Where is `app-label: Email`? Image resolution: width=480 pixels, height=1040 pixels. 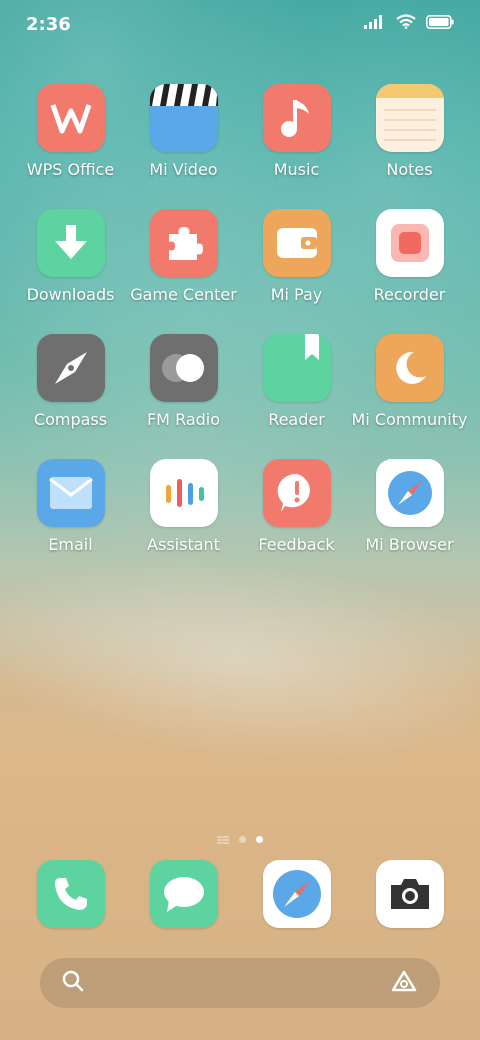
app-label: Email is located at coordinates (70, 544).